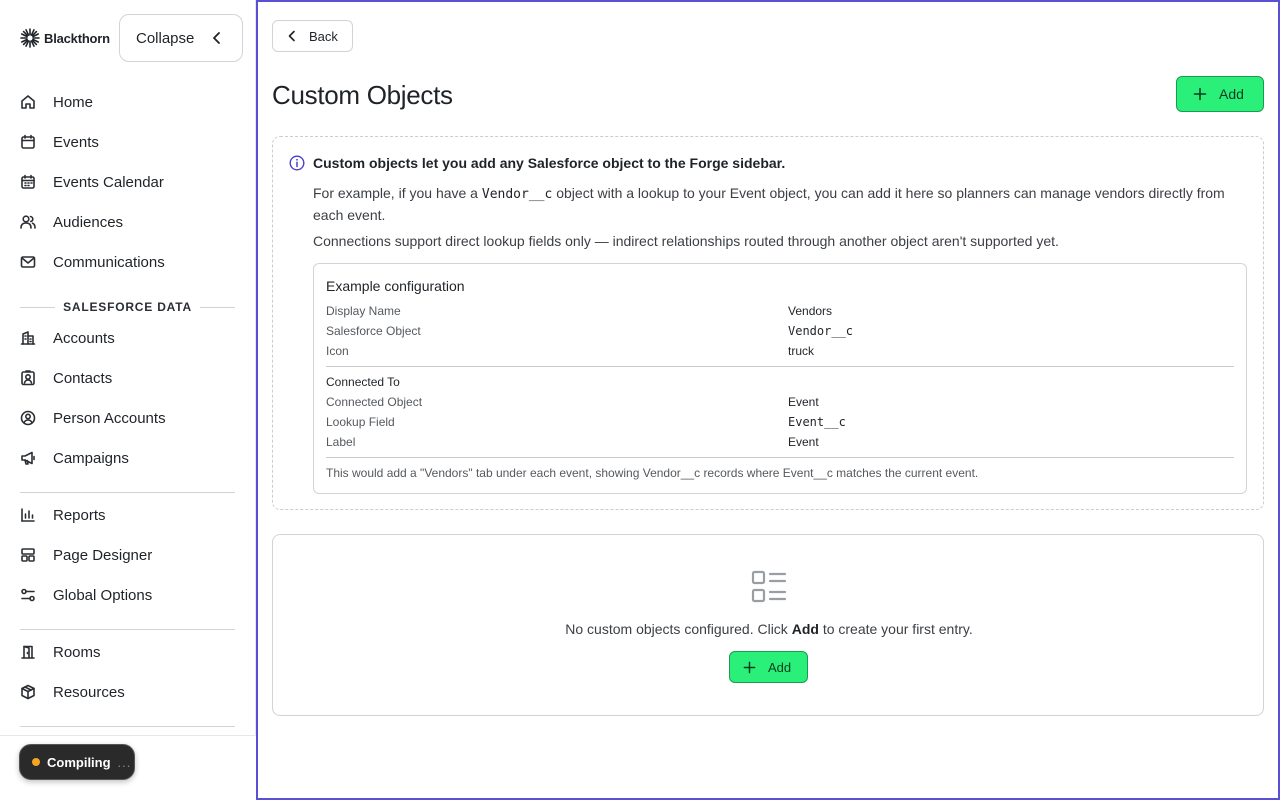  I want to click on megaphone-icon, so click(31, 458).